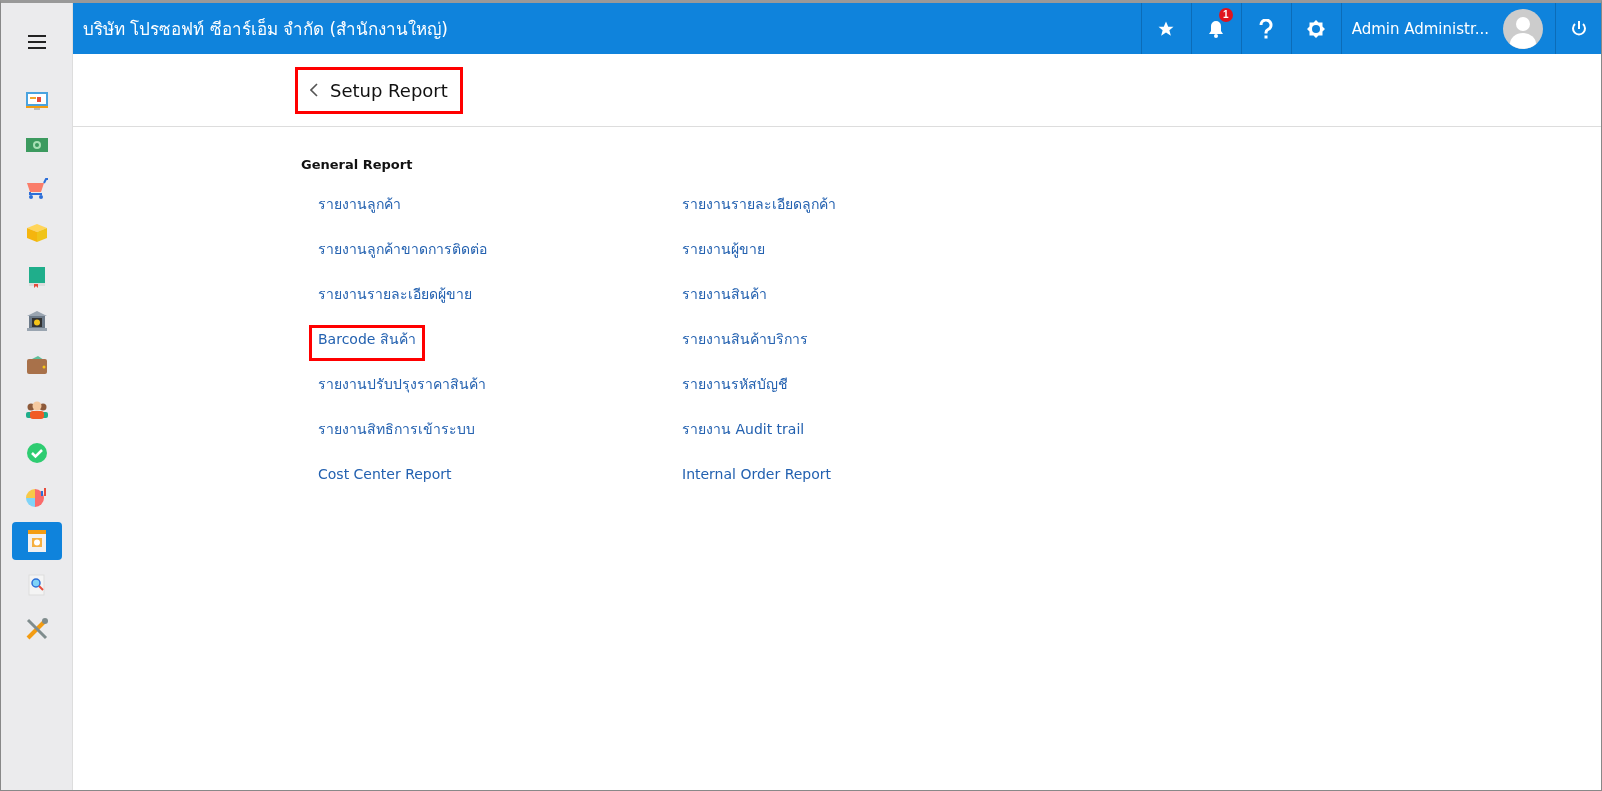  Describe the element at coordinates (36, 497) in the screenshot. I see `pie-chart-icon` at that location.